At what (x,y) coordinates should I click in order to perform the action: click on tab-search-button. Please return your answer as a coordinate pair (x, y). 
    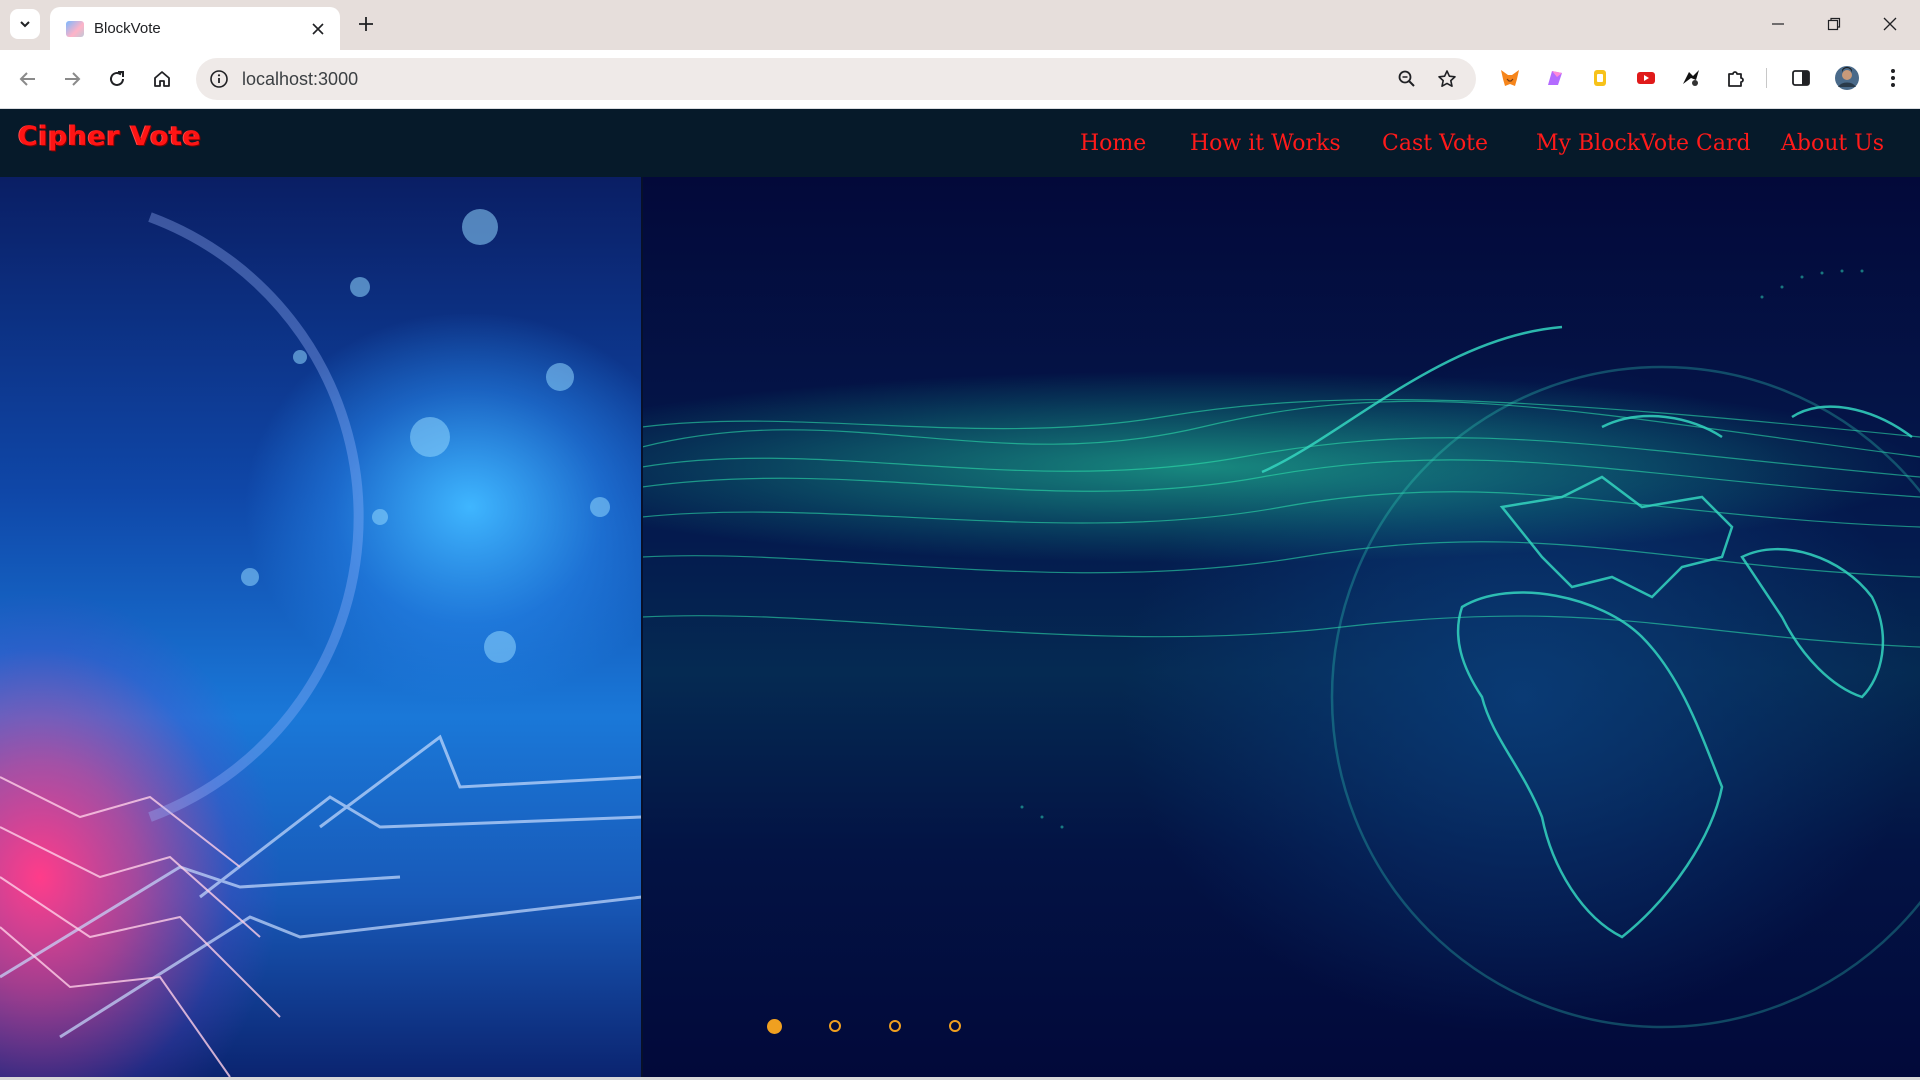
    Looking at the image, I should click on (25, 24).